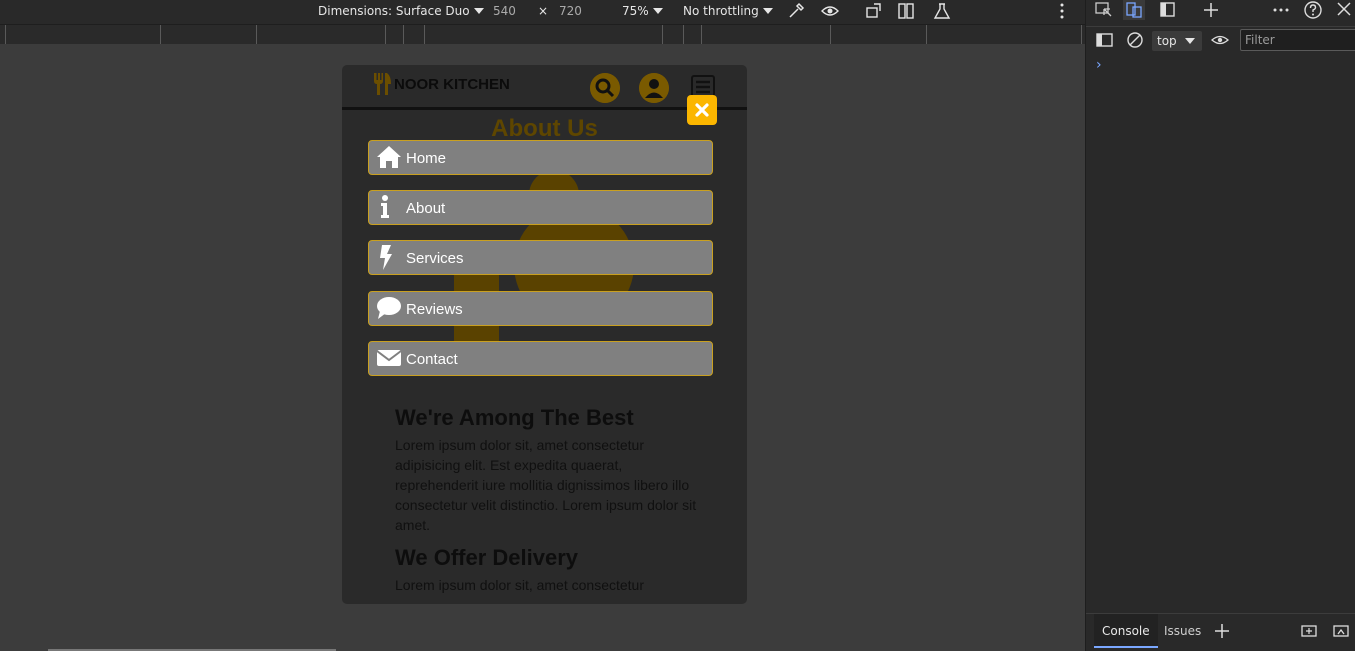  What do you see at coordinates (426, 208) in the screenshot?
I see `menu-item-label: About` at bounding box center [426, 208].